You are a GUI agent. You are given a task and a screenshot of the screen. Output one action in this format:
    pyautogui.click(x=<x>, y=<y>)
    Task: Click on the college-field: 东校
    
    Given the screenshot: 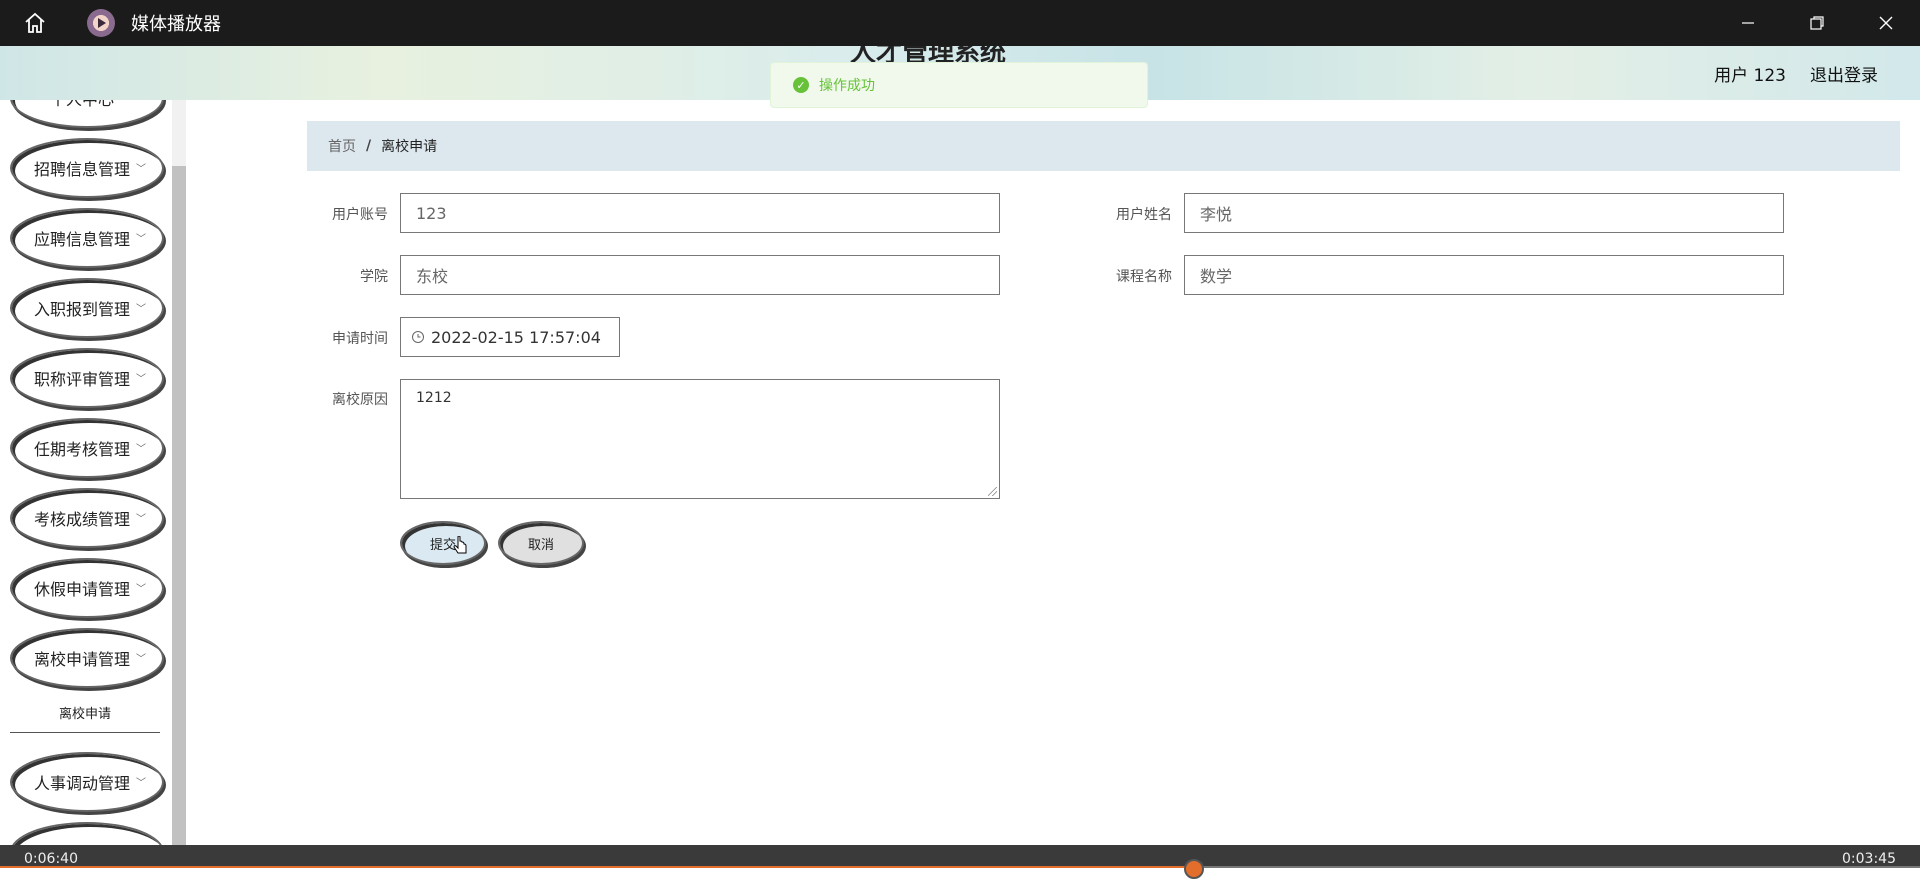 What is the action you would take?
    pyautogui.click(x=700, y=275)
    